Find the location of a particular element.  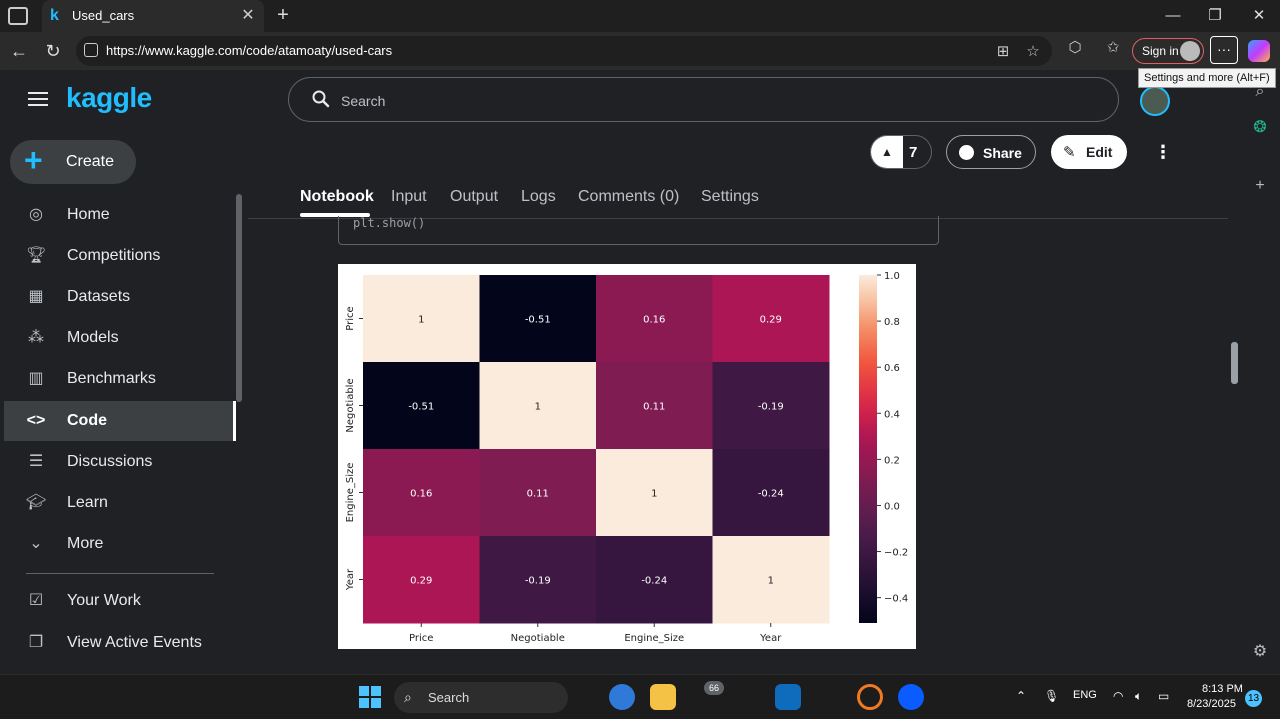

site-info-icon is located at coordinates (91, 50).